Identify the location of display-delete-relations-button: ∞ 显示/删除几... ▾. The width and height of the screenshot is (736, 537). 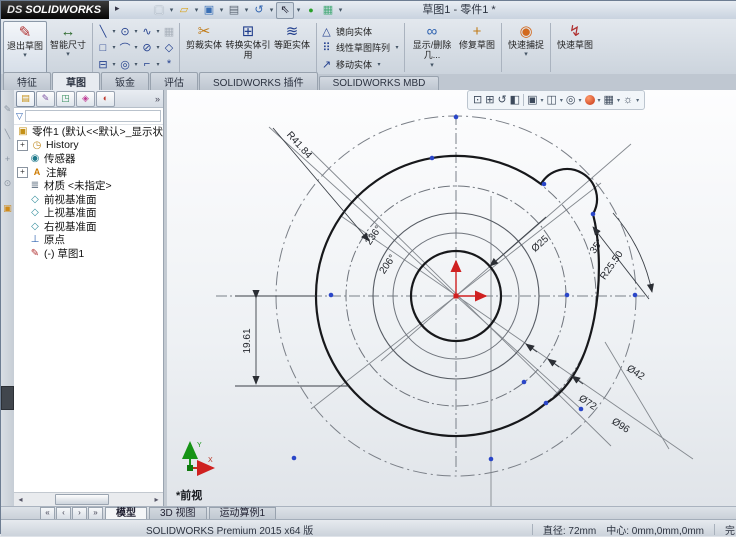
(432, 47).